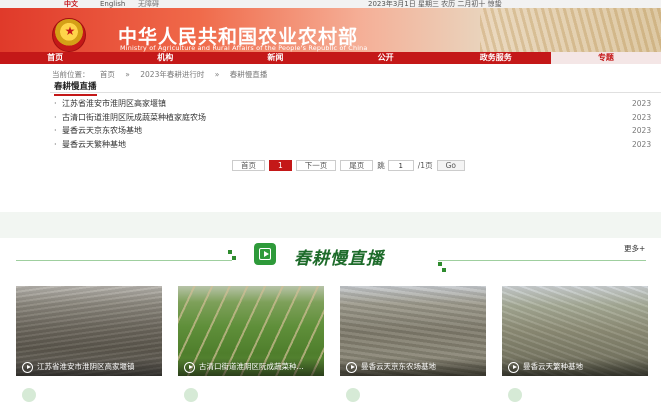  What do you see at coordinates (413, 331) in the screenshot?
I see `live-card: 曼香云天京东农场基地` at bounding box center [413, 331].